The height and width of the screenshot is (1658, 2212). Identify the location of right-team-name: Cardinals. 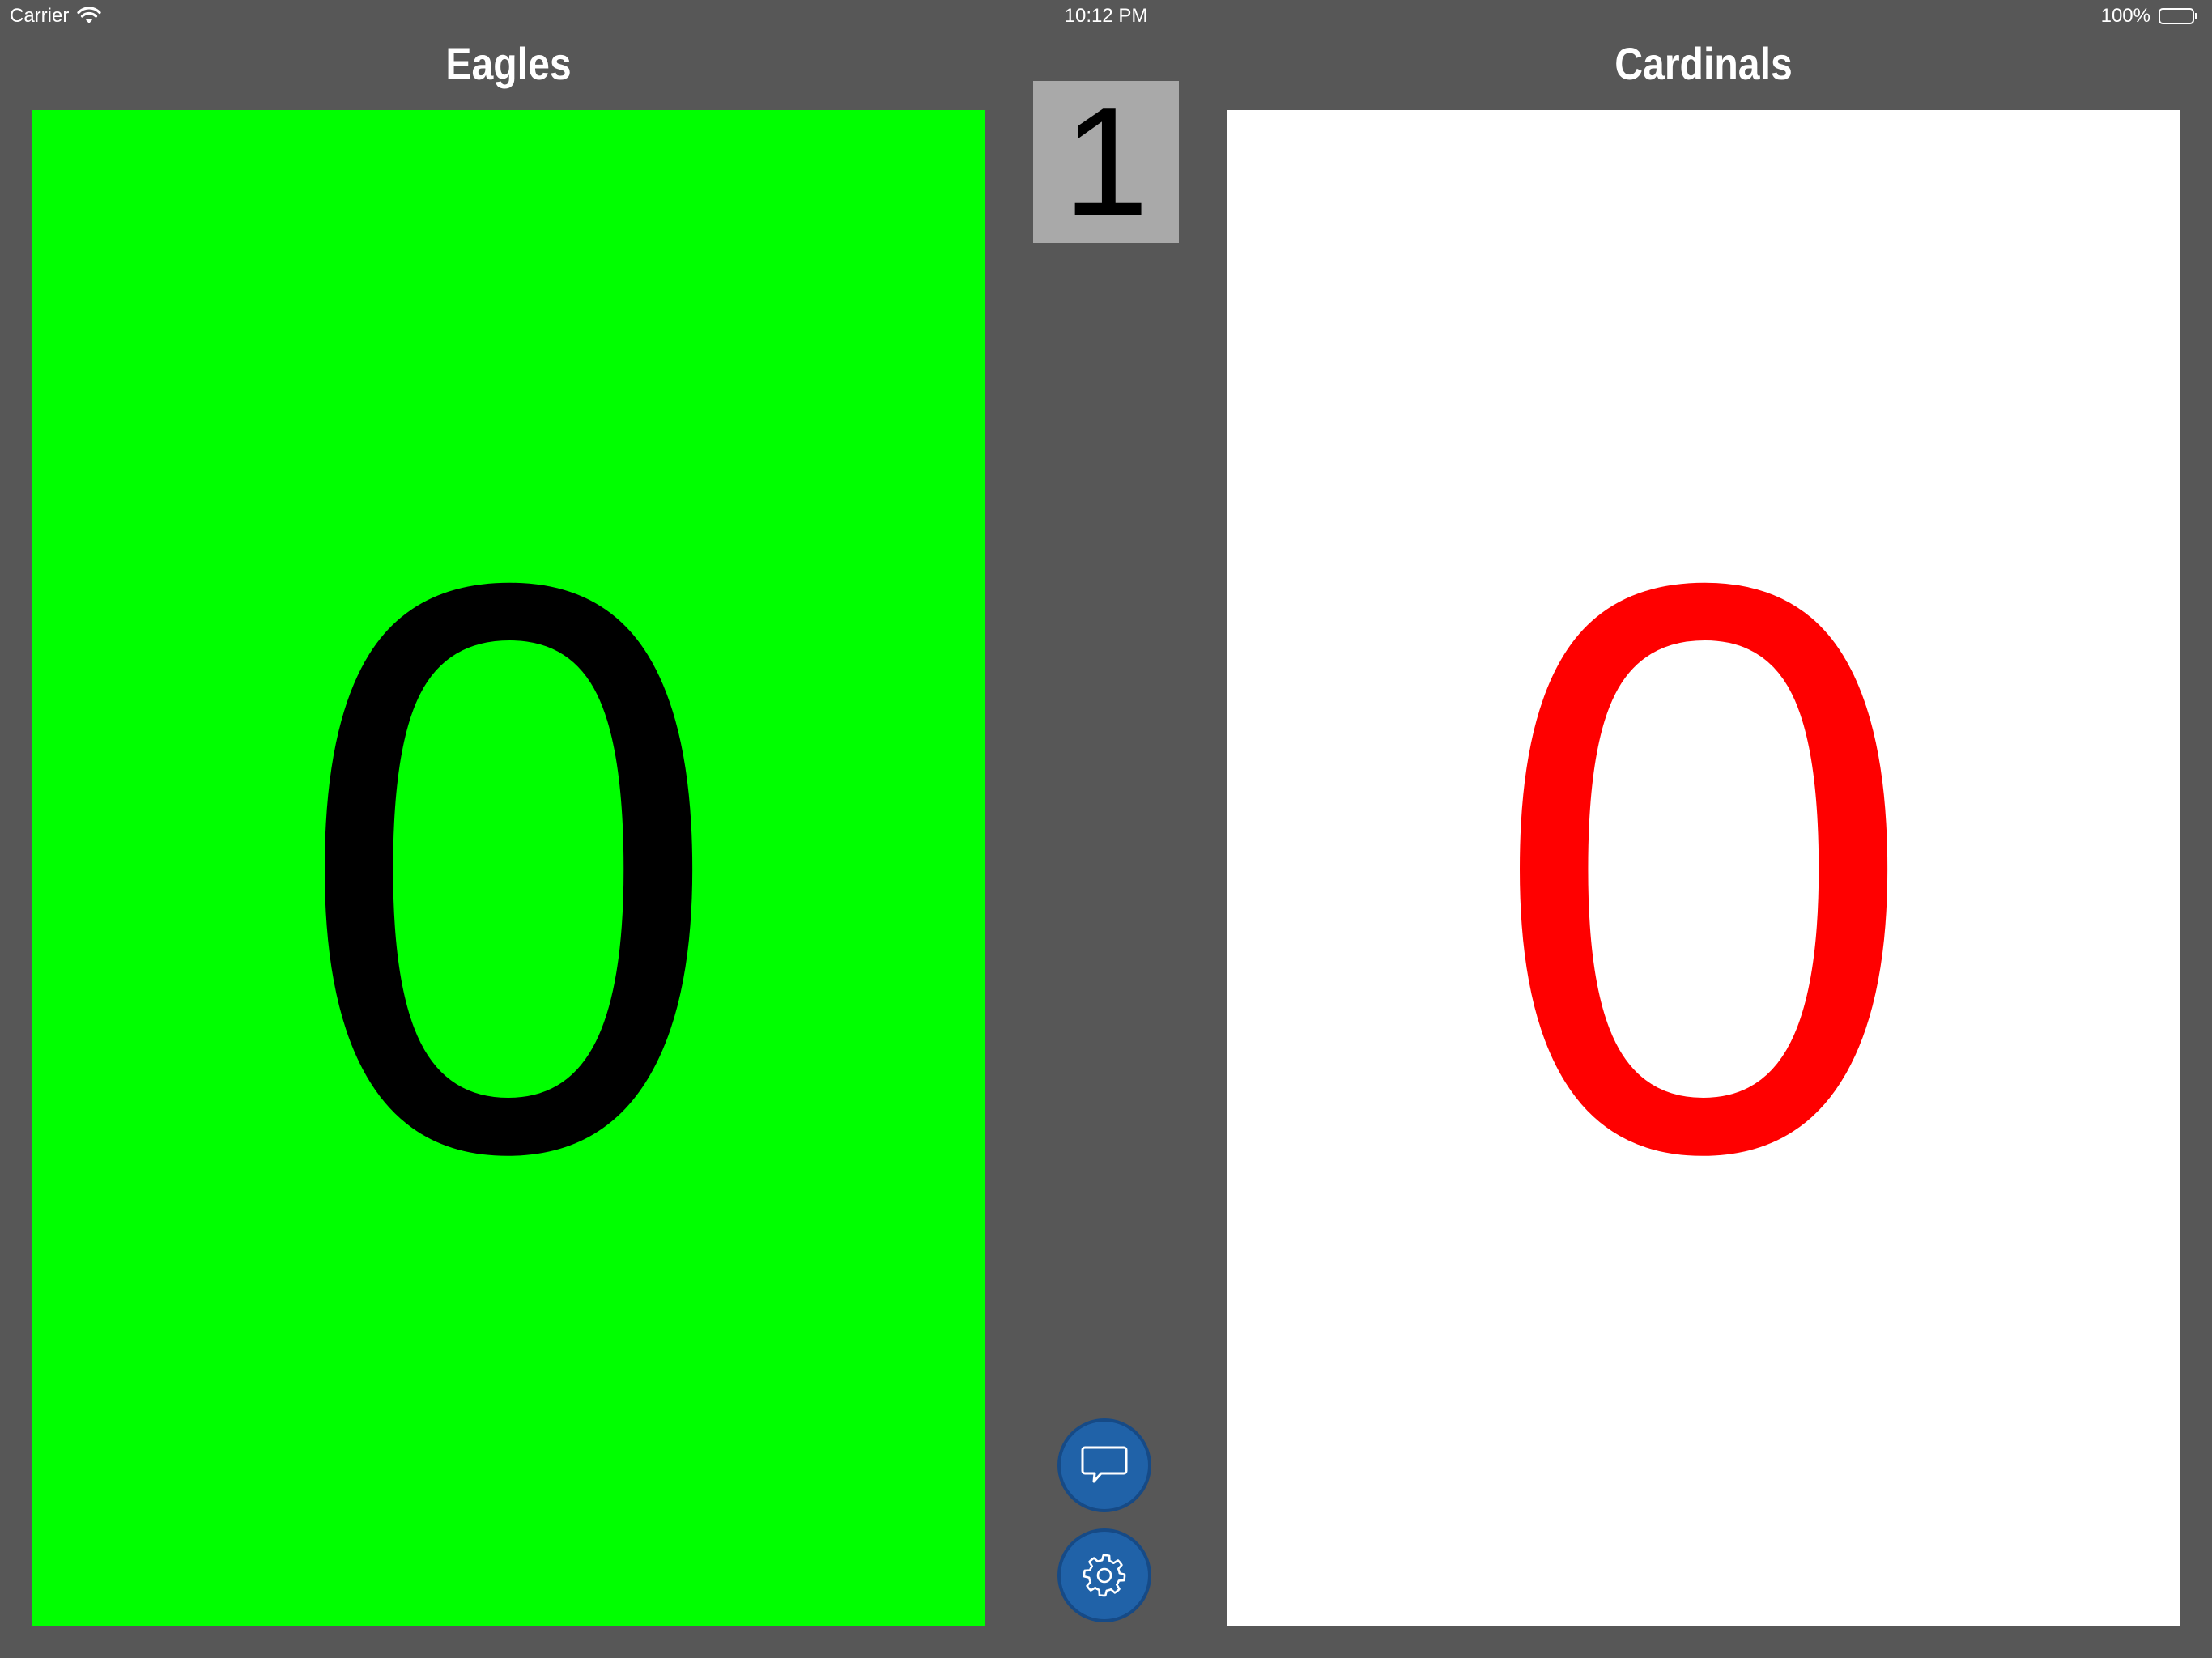
(1703, 64).